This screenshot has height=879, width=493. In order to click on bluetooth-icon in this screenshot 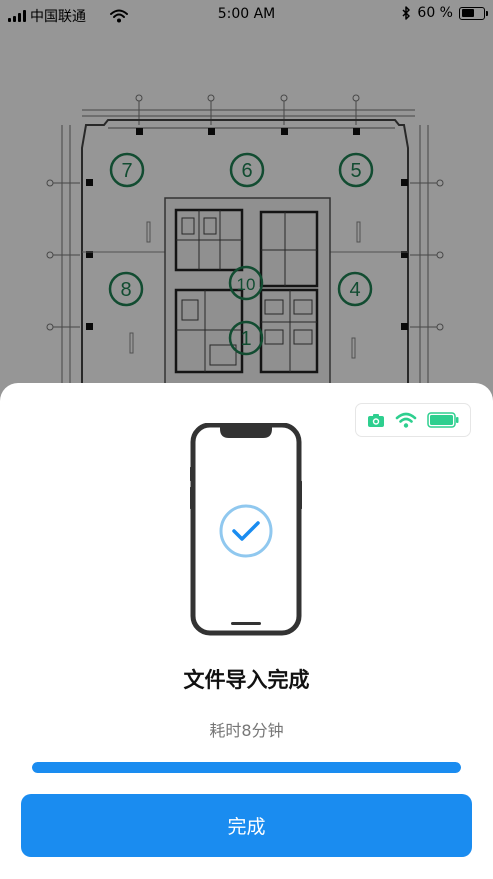, I will do `click(406, 13)`.